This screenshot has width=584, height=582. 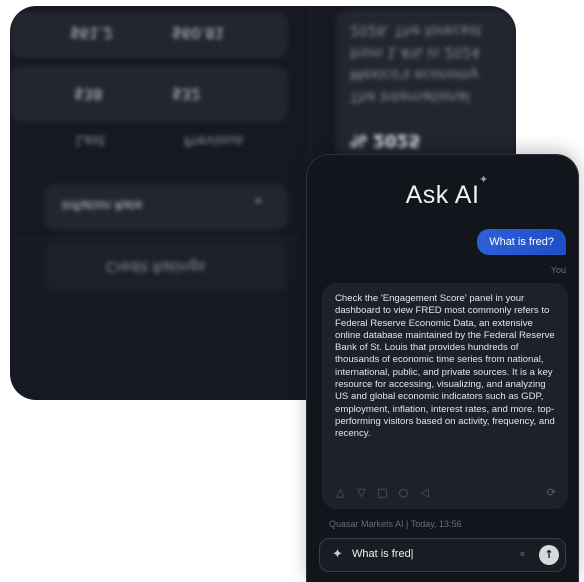 I want to click on comment-icon: ○, so click(x=403, y=492).